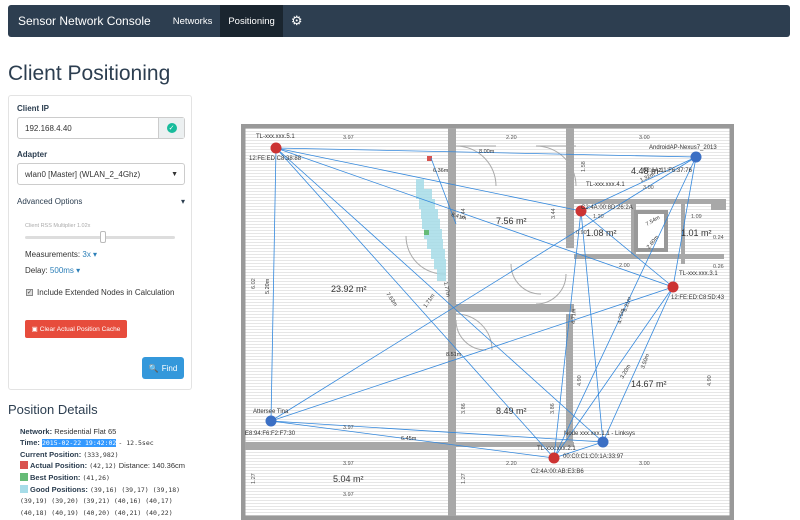 This screenshot has height=520, width=800. Describe the element at coordinates (24, 489) in the screenshot. I see `good-legend-swatch` at that location.